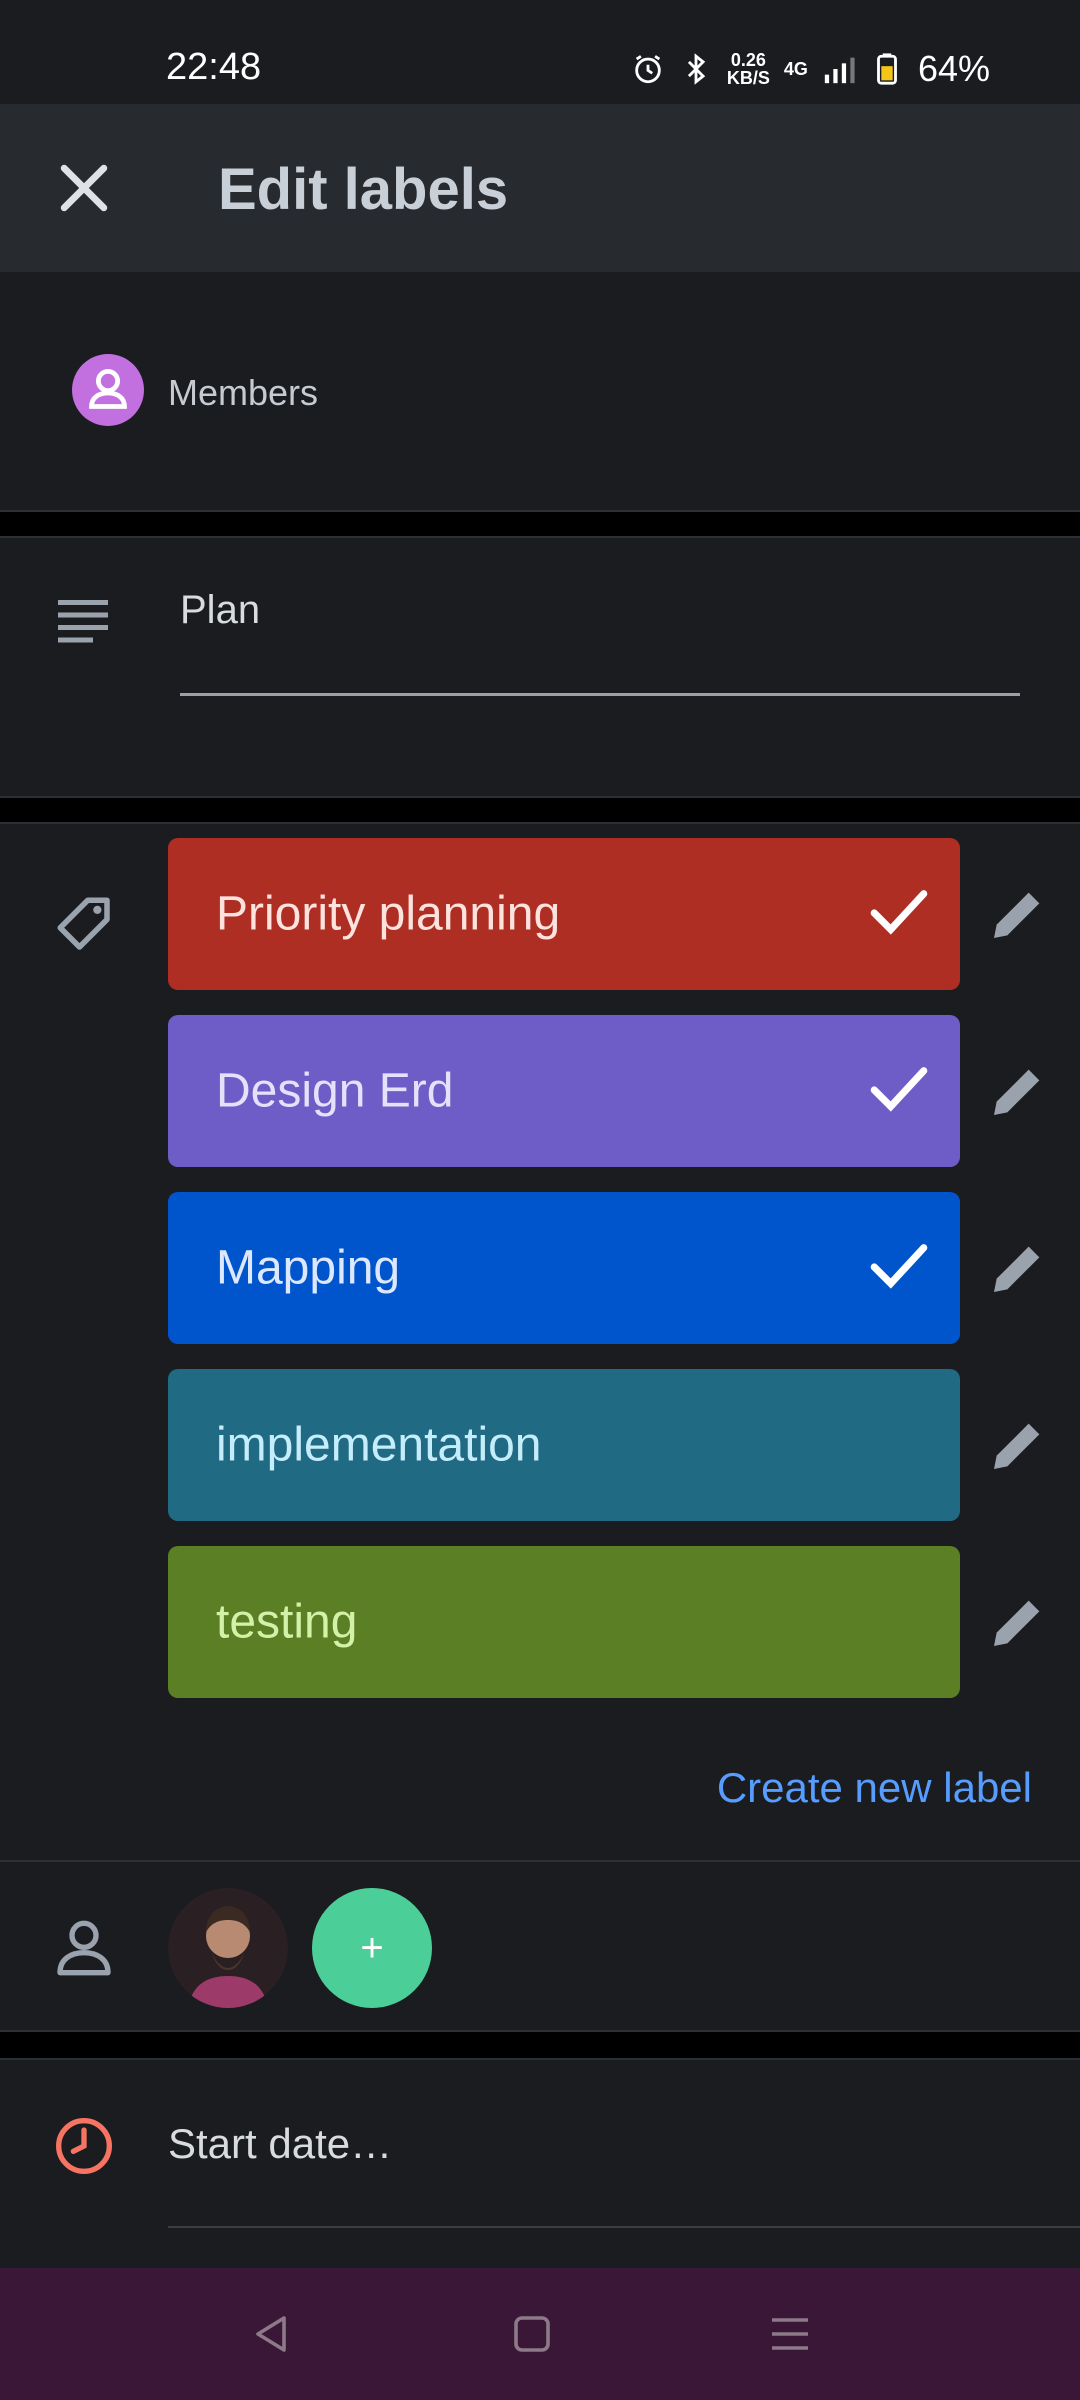  I want to click on label-chip-design-erd: Design Erd, so click(564, 1091).